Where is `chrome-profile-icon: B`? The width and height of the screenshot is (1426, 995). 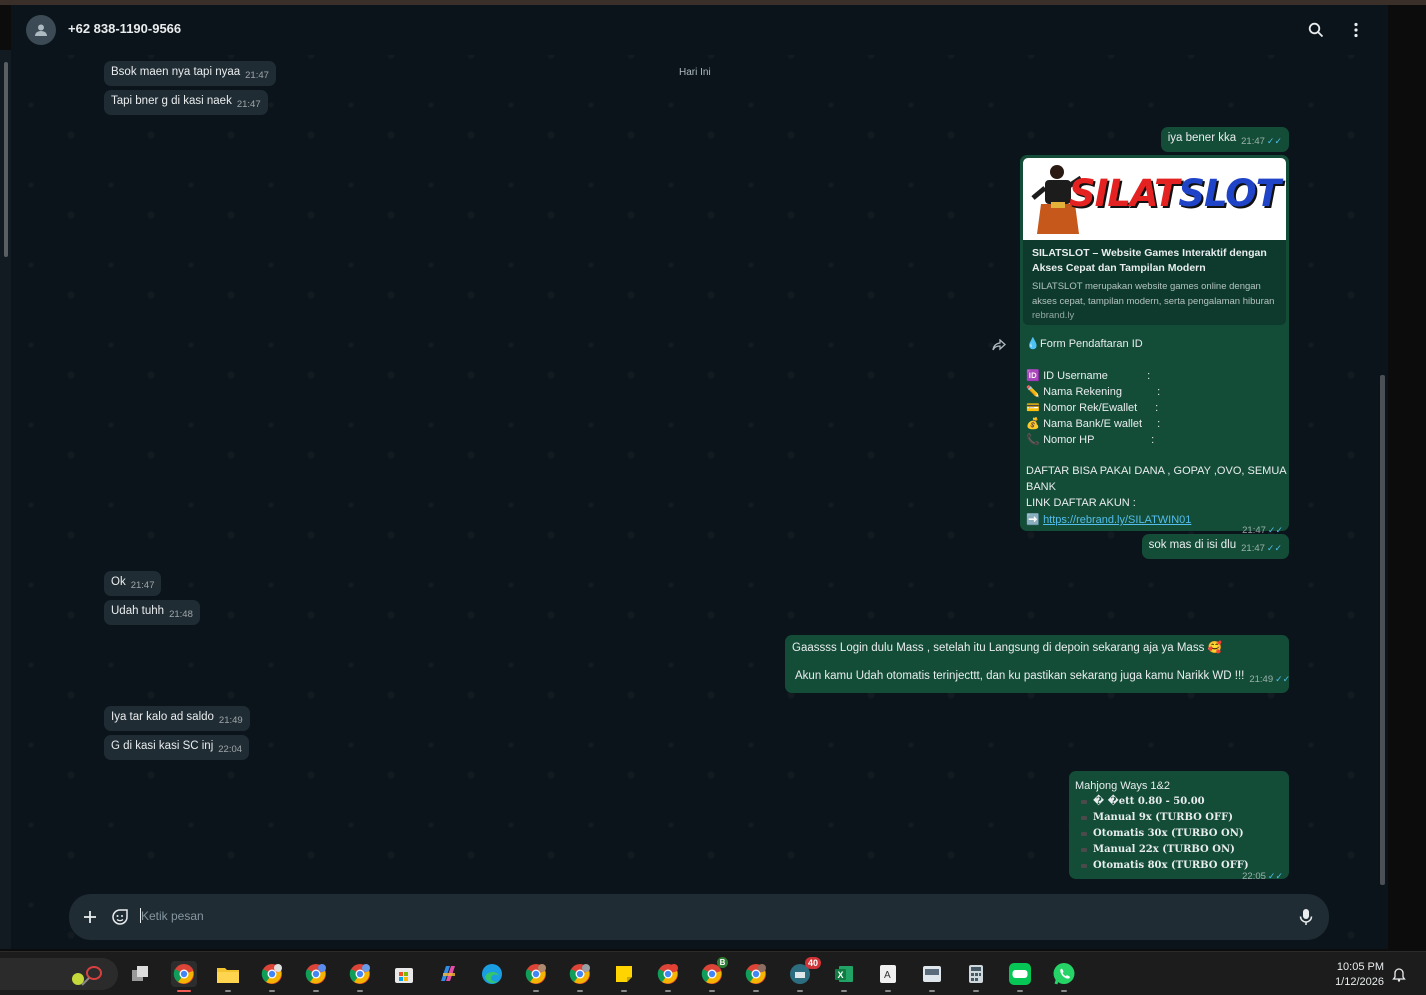 chrome-profile-icon: B is located at coordinates (713, 974).